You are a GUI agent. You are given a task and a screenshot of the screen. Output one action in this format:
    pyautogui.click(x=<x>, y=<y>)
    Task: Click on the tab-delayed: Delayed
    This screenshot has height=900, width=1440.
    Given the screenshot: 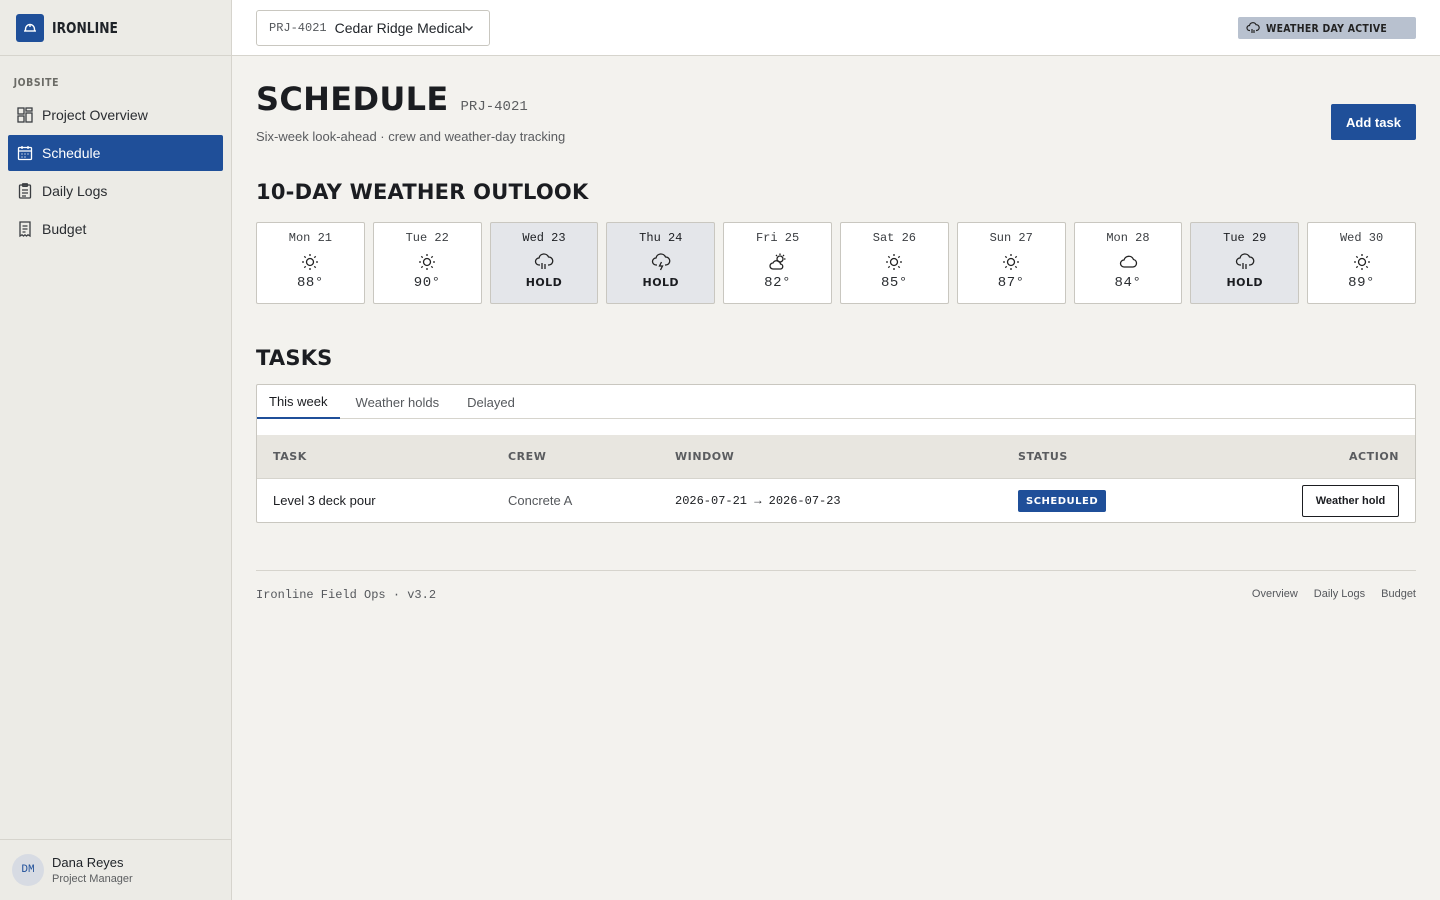 What is the action you would take?
    pyautogui.click(x=491, y=402)
    